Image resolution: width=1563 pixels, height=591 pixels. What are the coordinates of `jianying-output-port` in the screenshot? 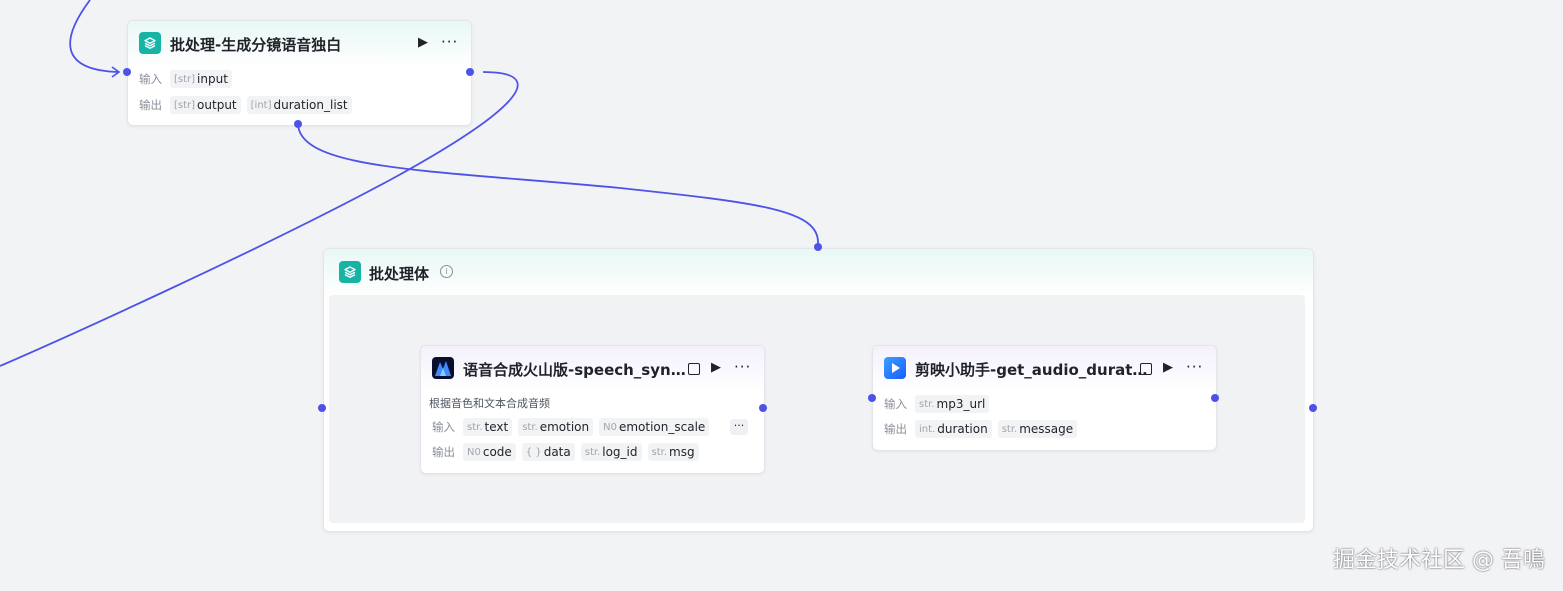 It's located at (1215, 398).